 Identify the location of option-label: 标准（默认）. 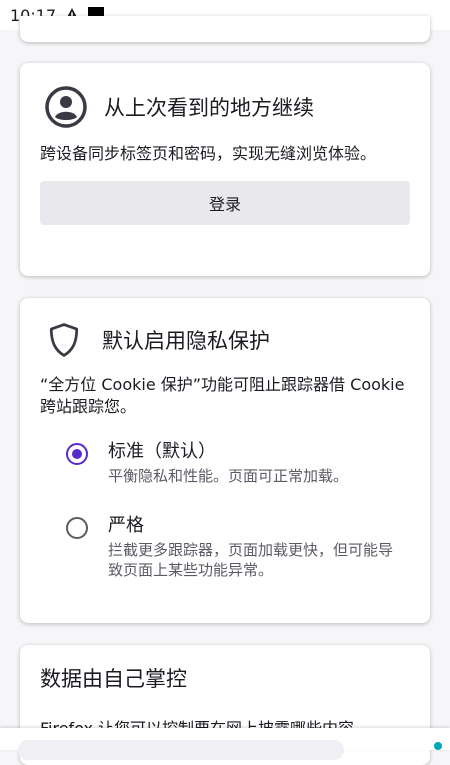
(162, 451).